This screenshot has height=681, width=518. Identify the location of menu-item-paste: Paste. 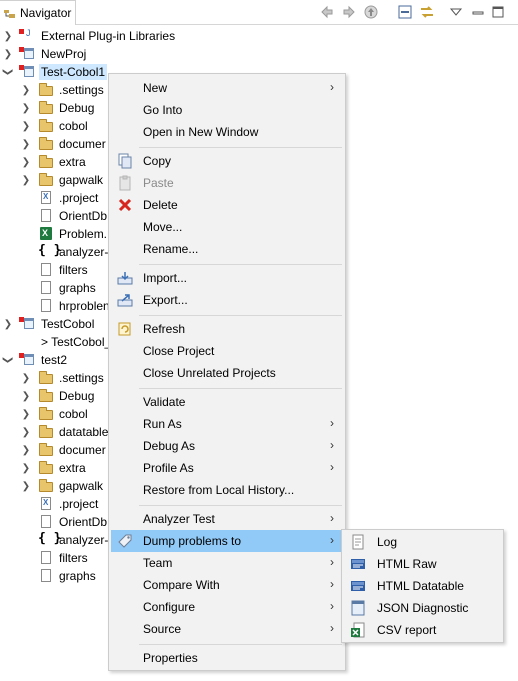
(227, 183).